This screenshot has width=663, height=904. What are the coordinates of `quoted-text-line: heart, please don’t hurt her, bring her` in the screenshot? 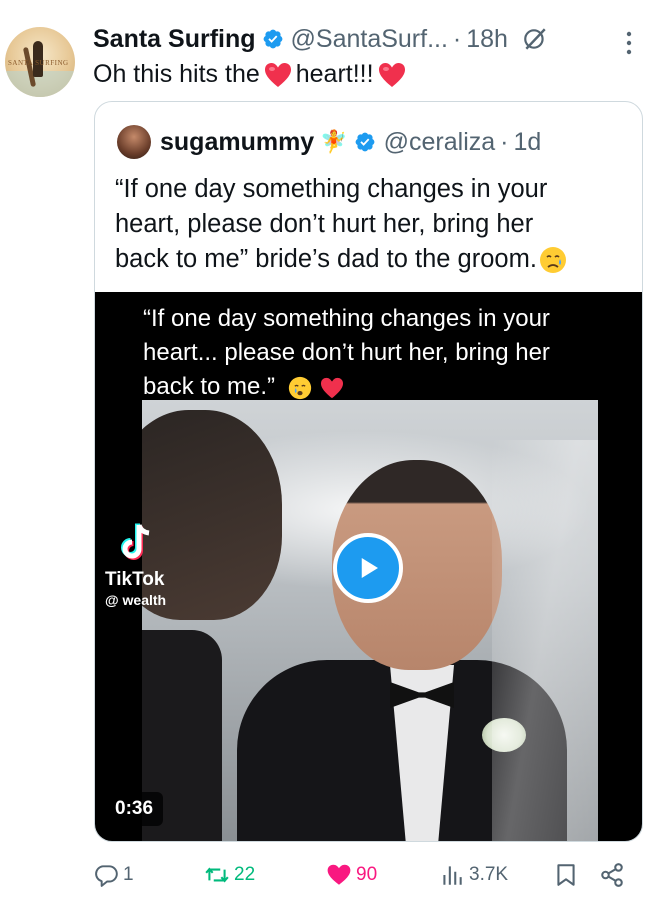 It's located at (324, 224).